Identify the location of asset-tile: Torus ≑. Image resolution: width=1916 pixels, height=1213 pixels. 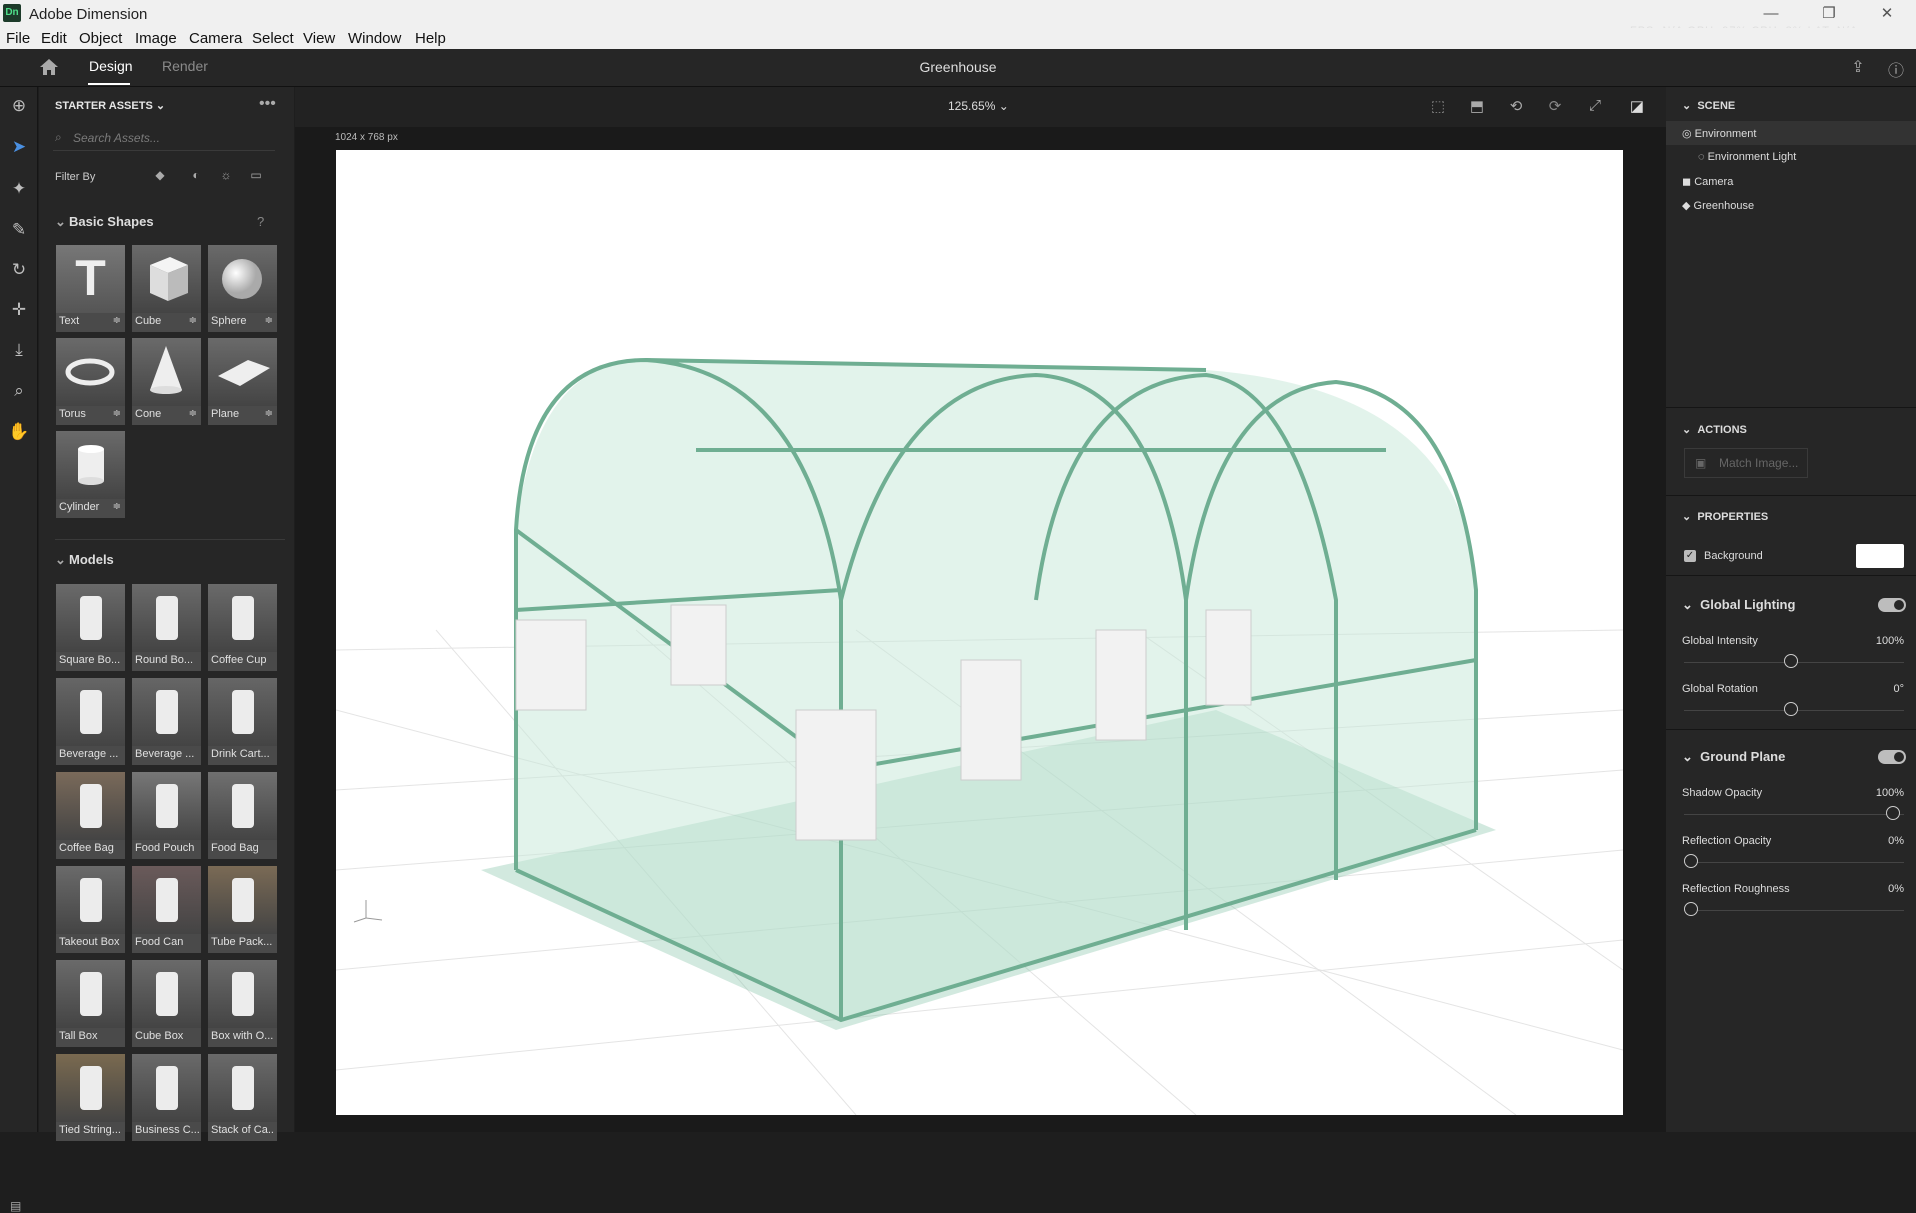
(90, 381).